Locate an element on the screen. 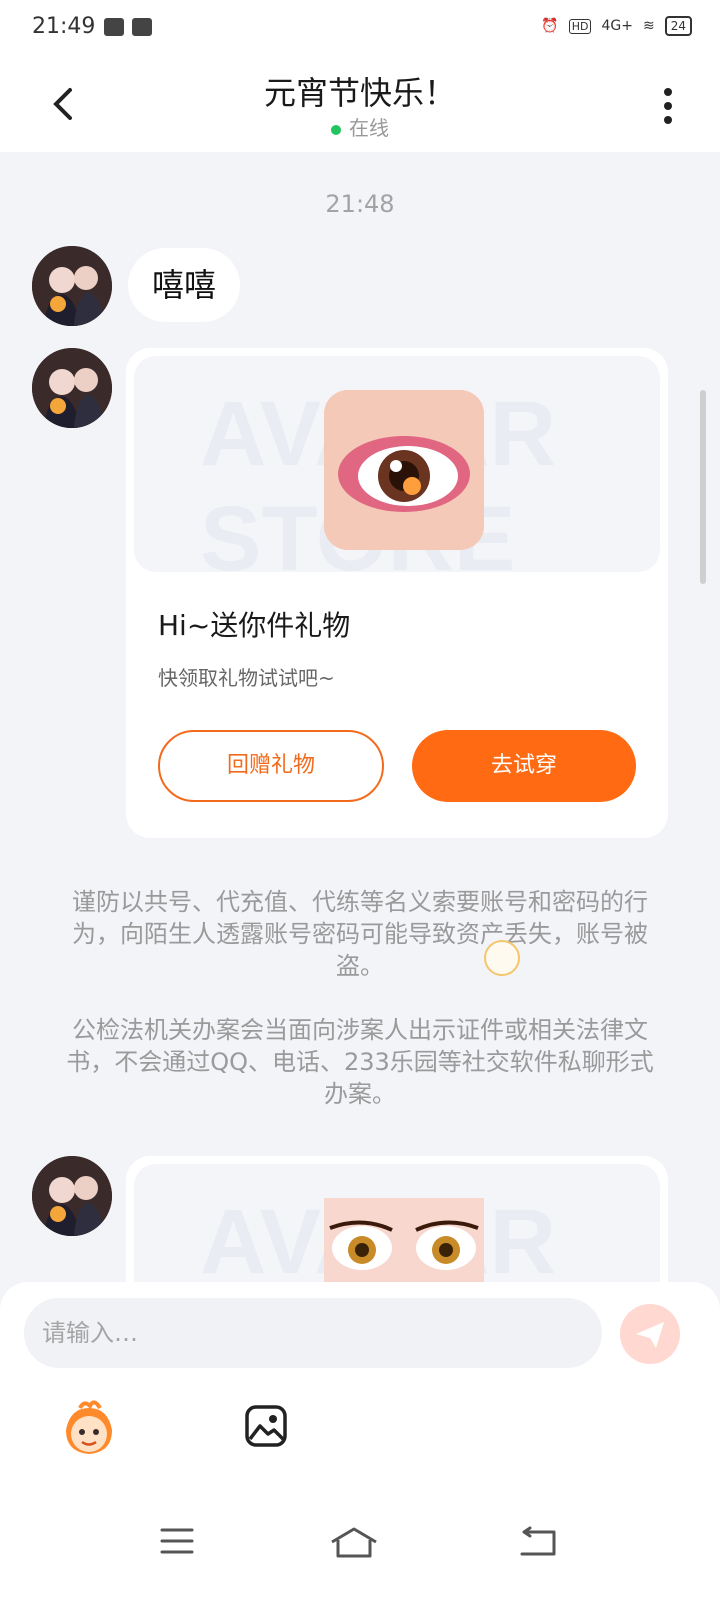 This screenshot has width=720, height=1600. message-time: 21:48 is located at coordinates (360, 204).